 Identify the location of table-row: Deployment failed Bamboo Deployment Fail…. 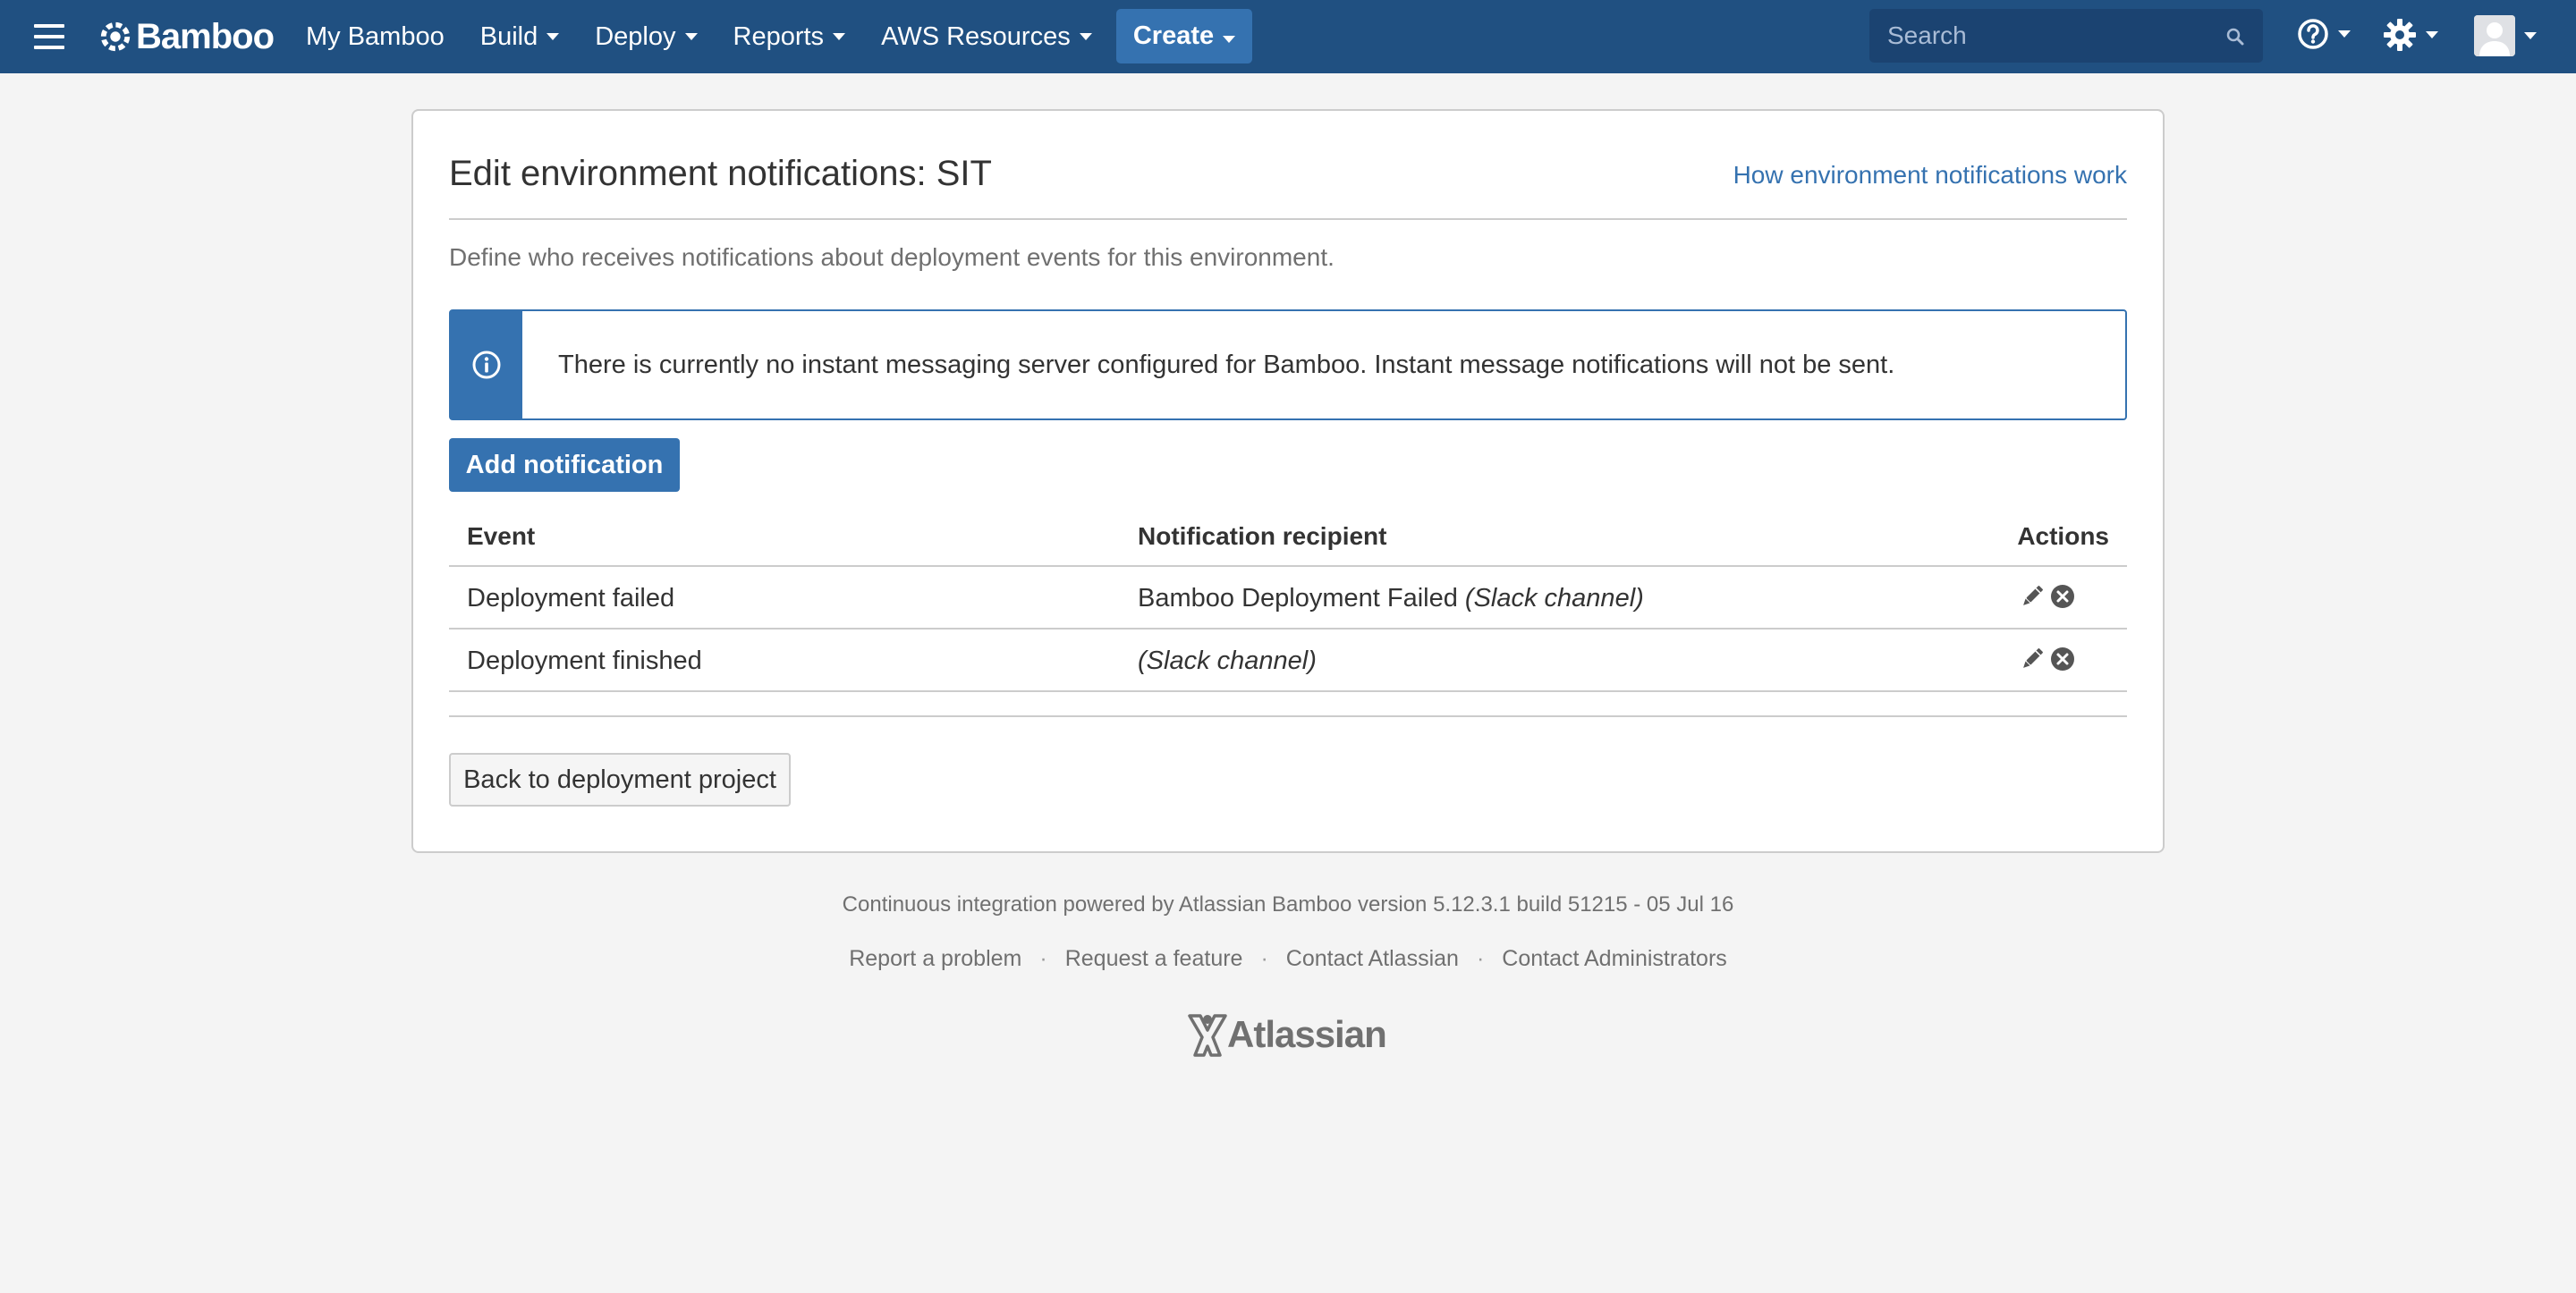
(1288, 599).